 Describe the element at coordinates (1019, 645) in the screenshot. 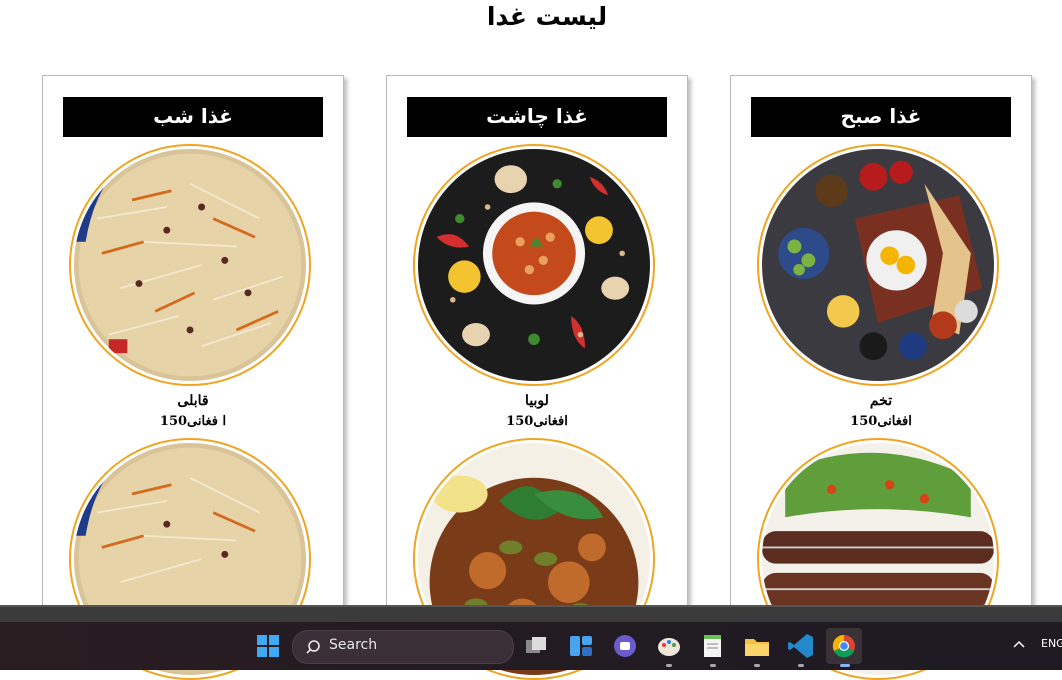

I see `chevron-up-icon` at that location.